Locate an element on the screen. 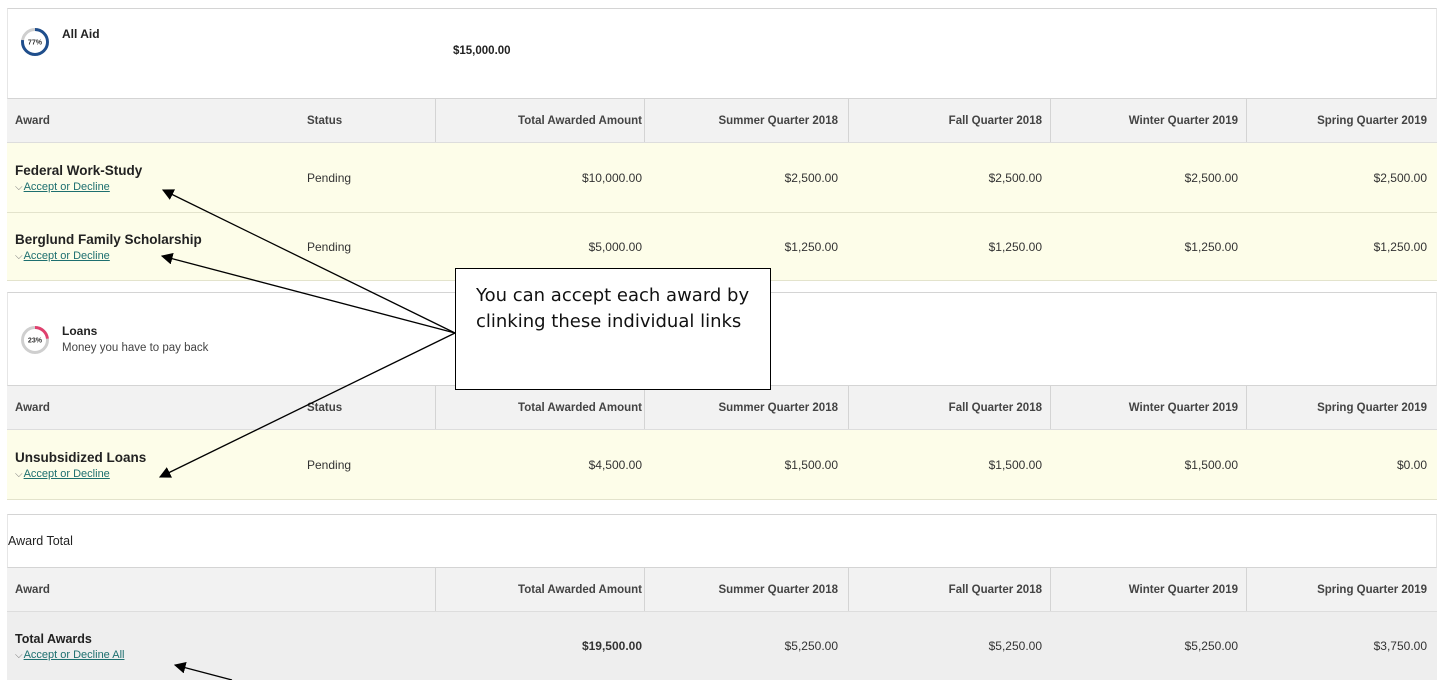 The width and height of the screenshot is (1443, 680). summer-amount: $1,500.00 is located at coordinates (811, 464).